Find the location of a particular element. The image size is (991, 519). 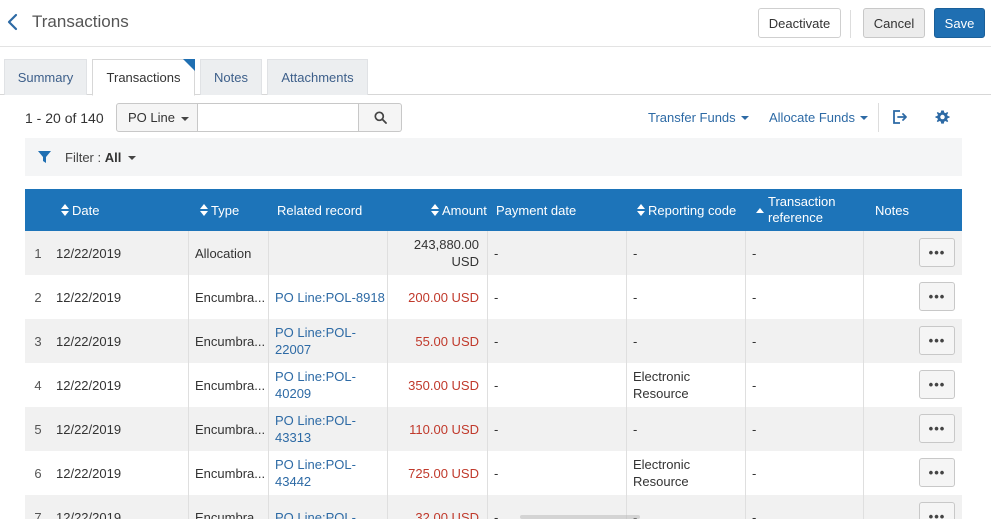

column-header-related-record: Related record is located at coordinates (319, 210).